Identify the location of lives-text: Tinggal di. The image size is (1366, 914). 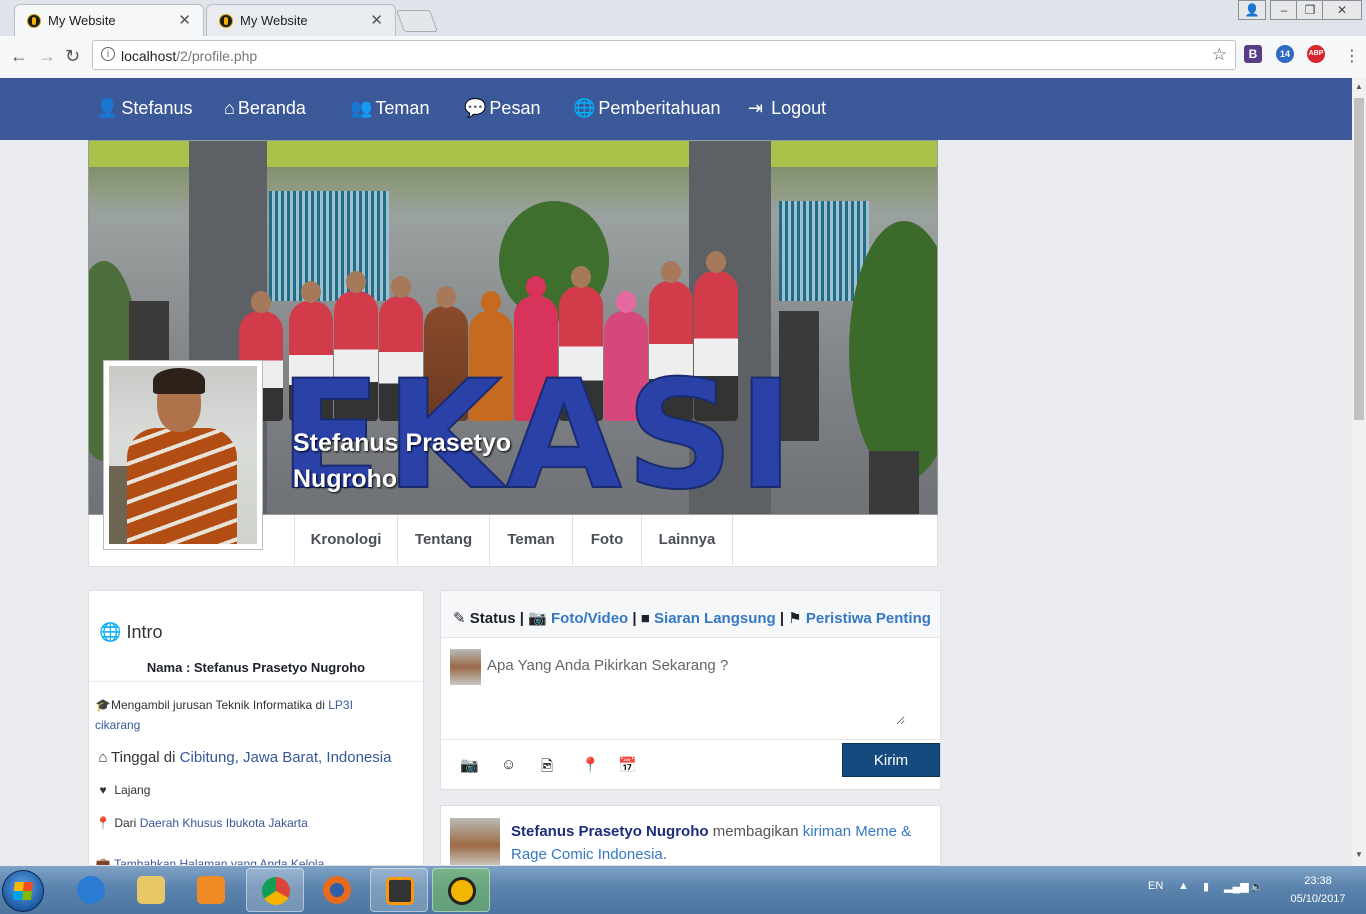
(145, 757).